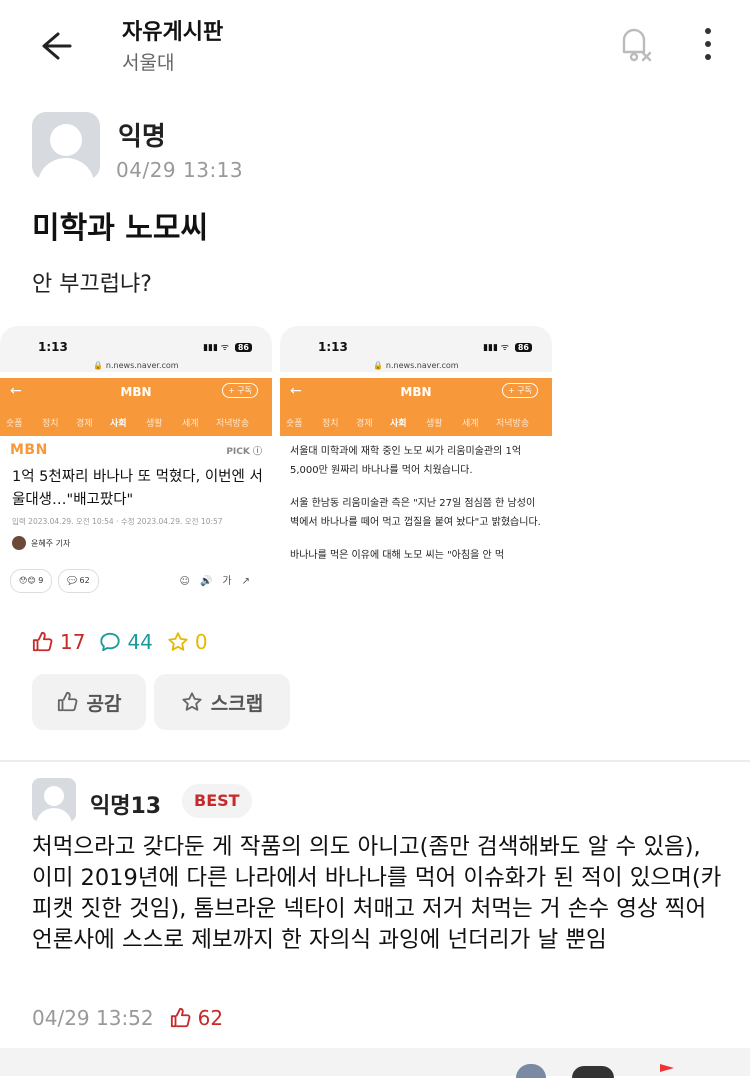 The width and height of the screenshot is (750, 1078). What do you see at coordinates (58, 642) in the screenshot?
I see `like-count: 17` at bounding box center [58, 642].